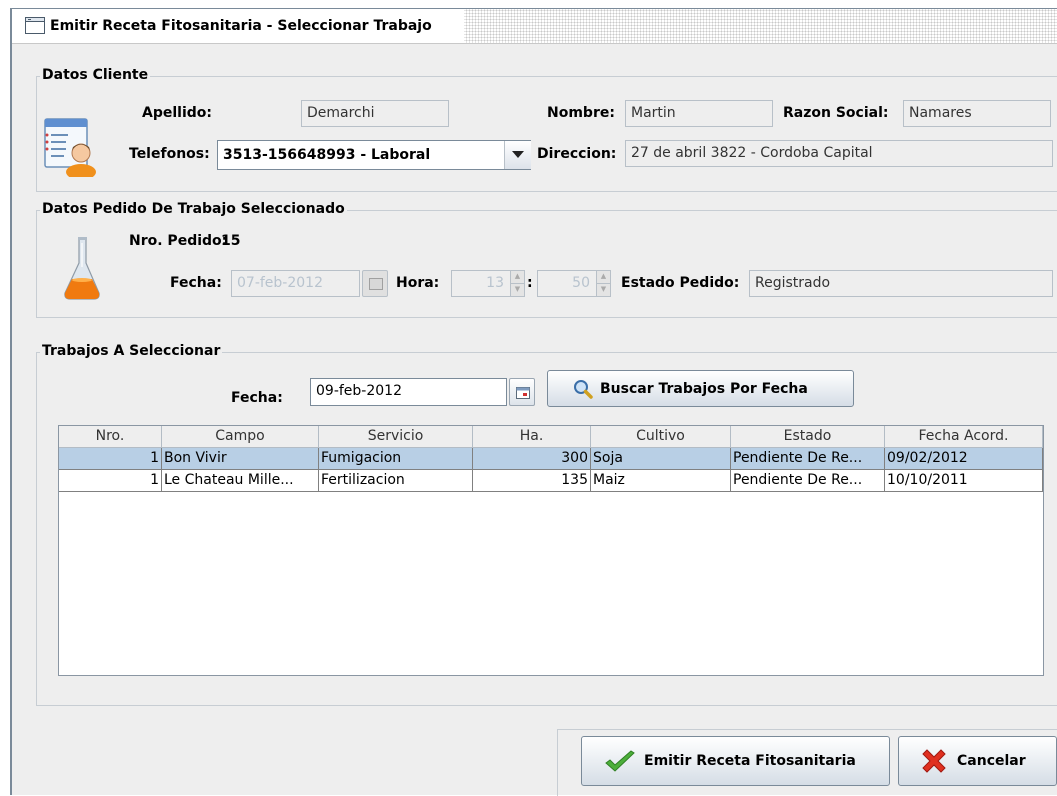 Image resolution: width=1057 pixels, height=796 pixels. What do you see at coordinates (532, 437) in the screenshot?
I see `column-header-ha: Ha.` at bounding box center [532, 437].